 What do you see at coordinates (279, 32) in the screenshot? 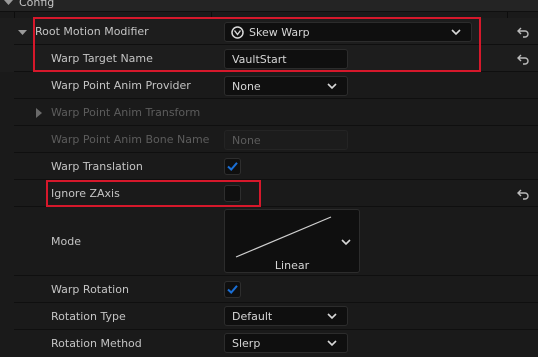
I see `dropdown-value: Skew Warp` at bounding box center [279, 32].